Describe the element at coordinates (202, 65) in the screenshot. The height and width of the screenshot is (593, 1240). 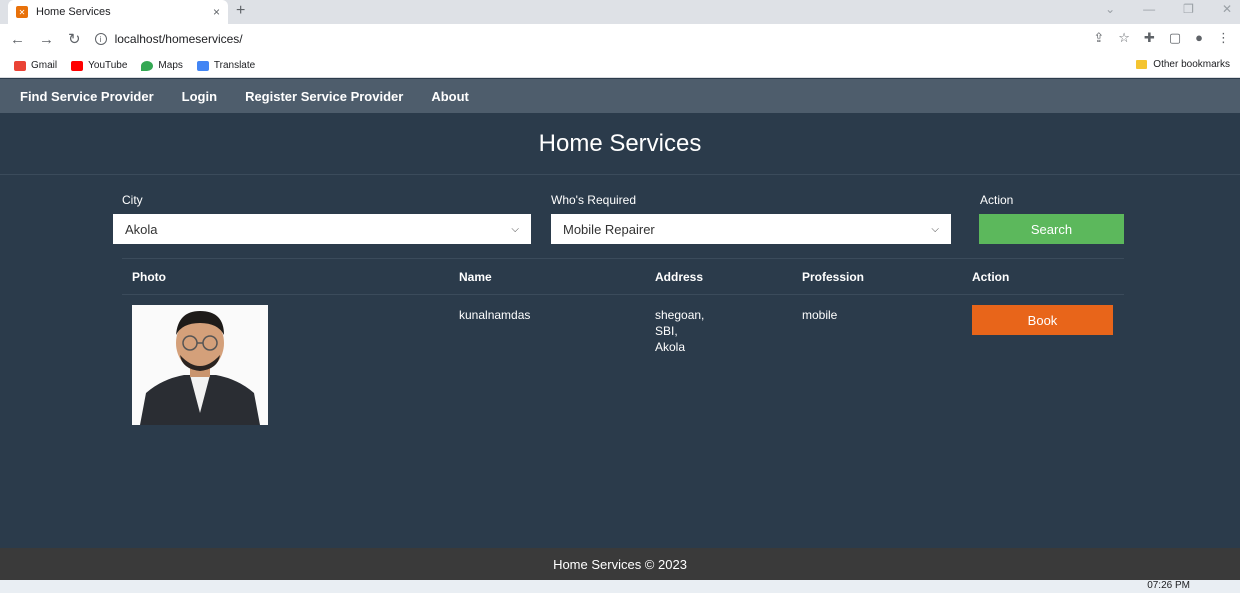
I see `translate-icon` at that location.